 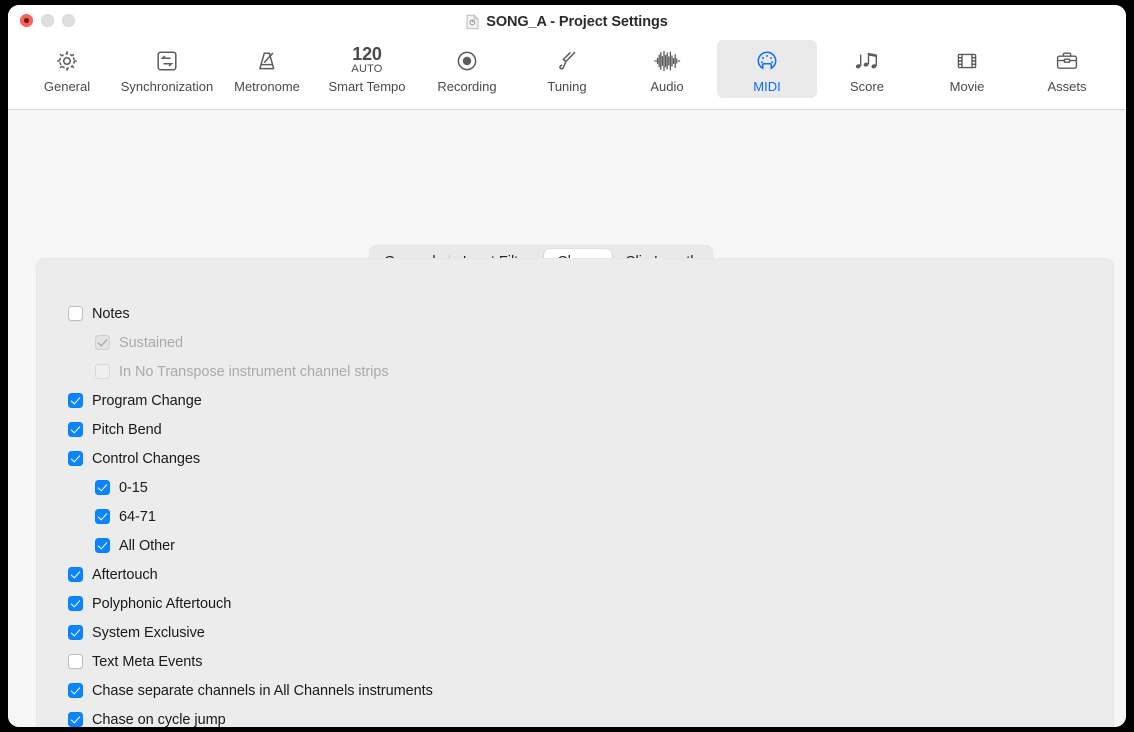 What do you see at coordinates (267, 60) in the screenshot?
I see `metronome-icon` at bounding box center [267, 60].